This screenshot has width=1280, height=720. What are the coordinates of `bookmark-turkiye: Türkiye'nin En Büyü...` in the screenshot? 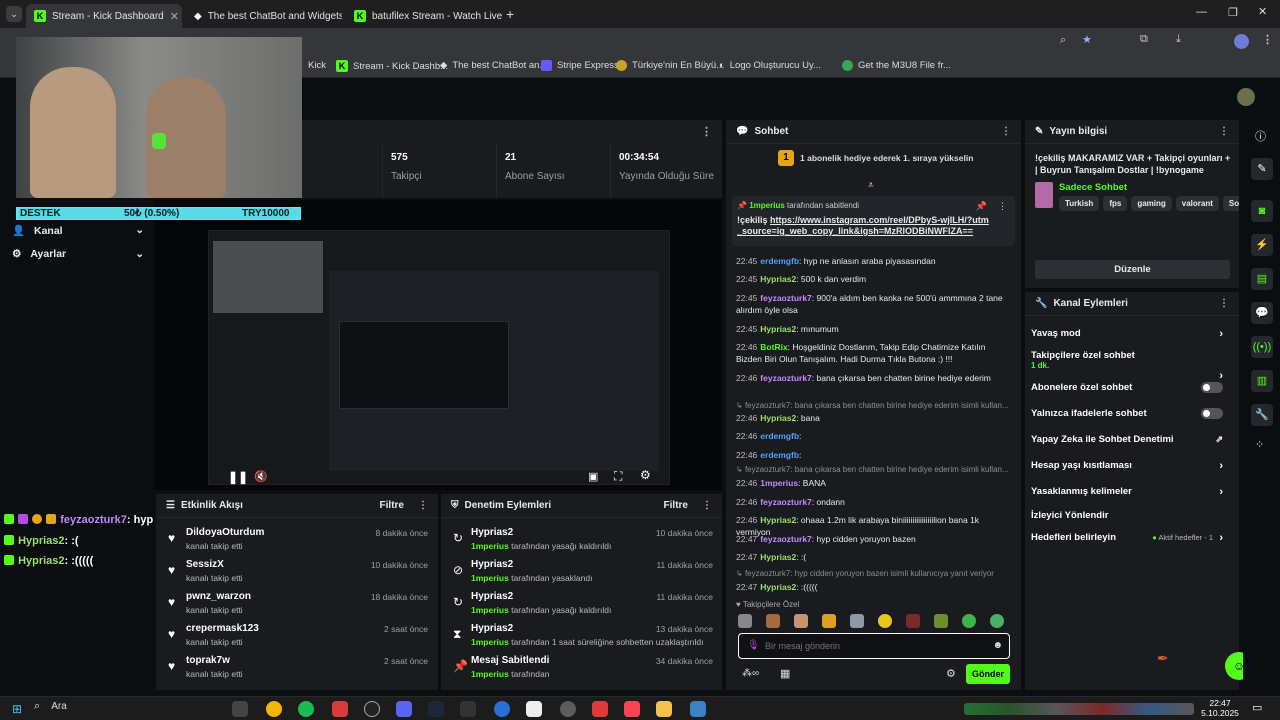 It's located at (670, 65).